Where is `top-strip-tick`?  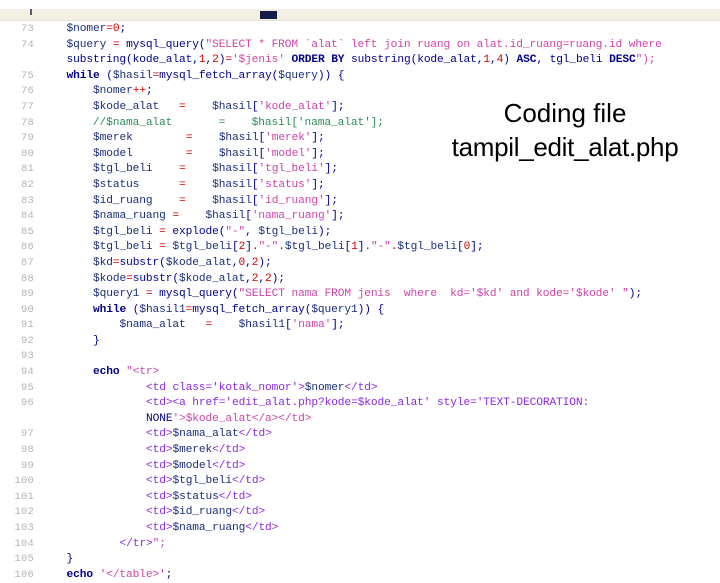 top-strip-tick is located at coordinates (31, 12).